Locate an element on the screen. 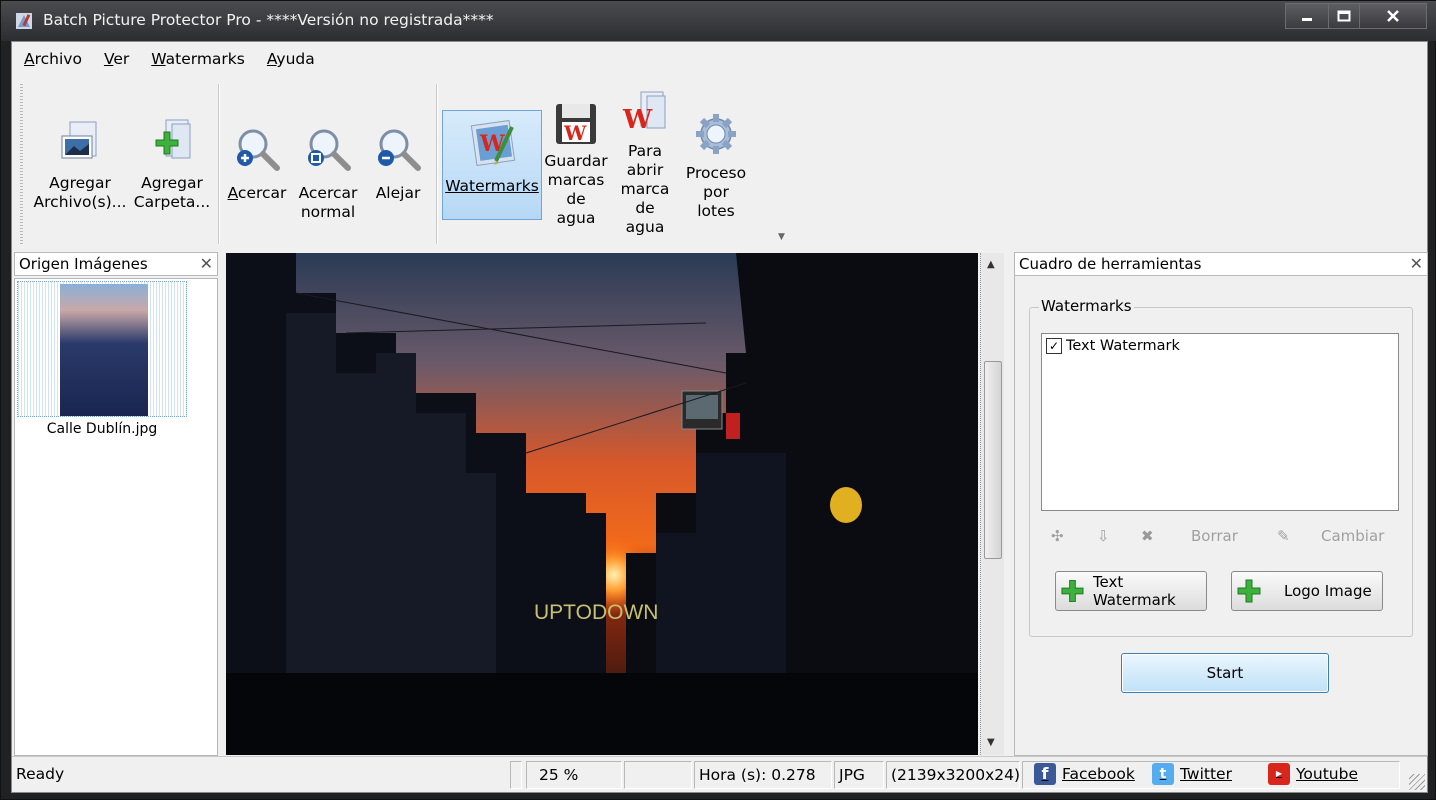 This screenshot has height=800, width=1436. thumbnail-image is located at coordinates (104, 350).